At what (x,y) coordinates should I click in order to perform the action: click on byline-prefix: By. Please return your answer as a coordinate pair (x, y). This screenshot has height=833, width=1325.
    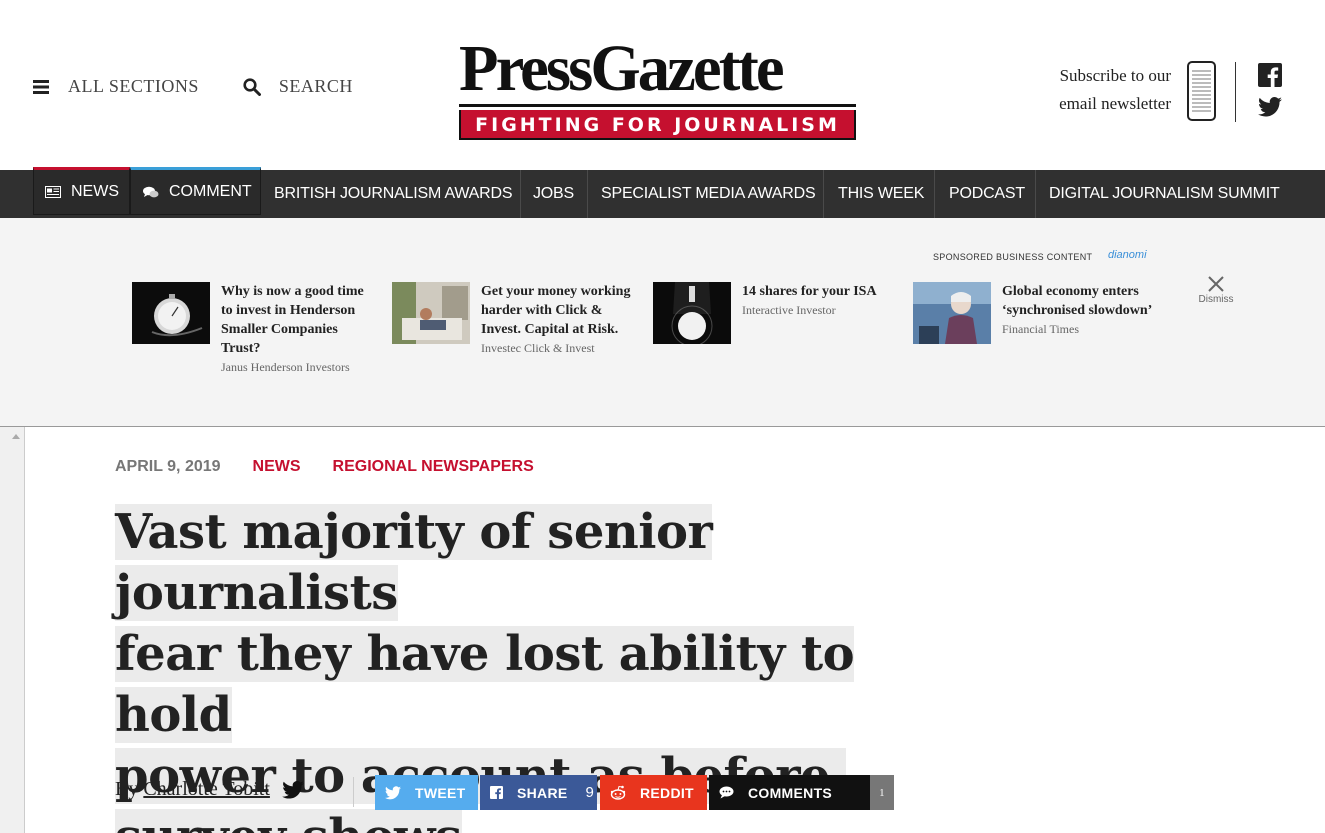
    Looking at the image, I should click on (127, 789).